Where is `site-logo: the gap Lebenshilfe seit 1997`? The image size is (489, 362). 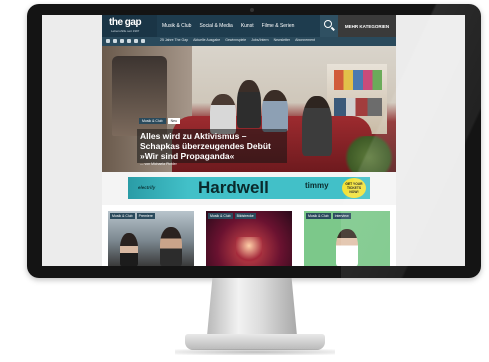
site-logo: the gap Lebenshilfe seit 1997 is located at coordinates (129, 26).